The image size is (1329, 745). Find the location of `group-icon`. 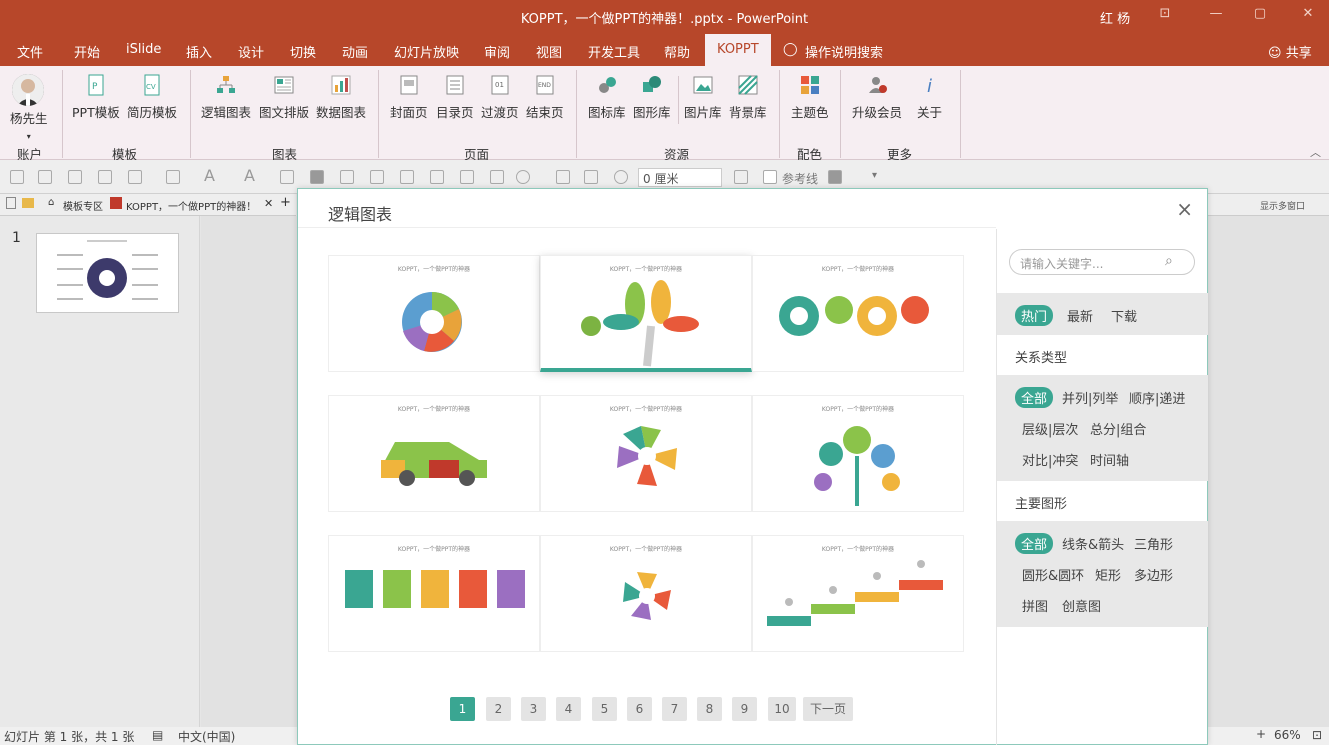

group-icon is located at coordinates (437, 177).